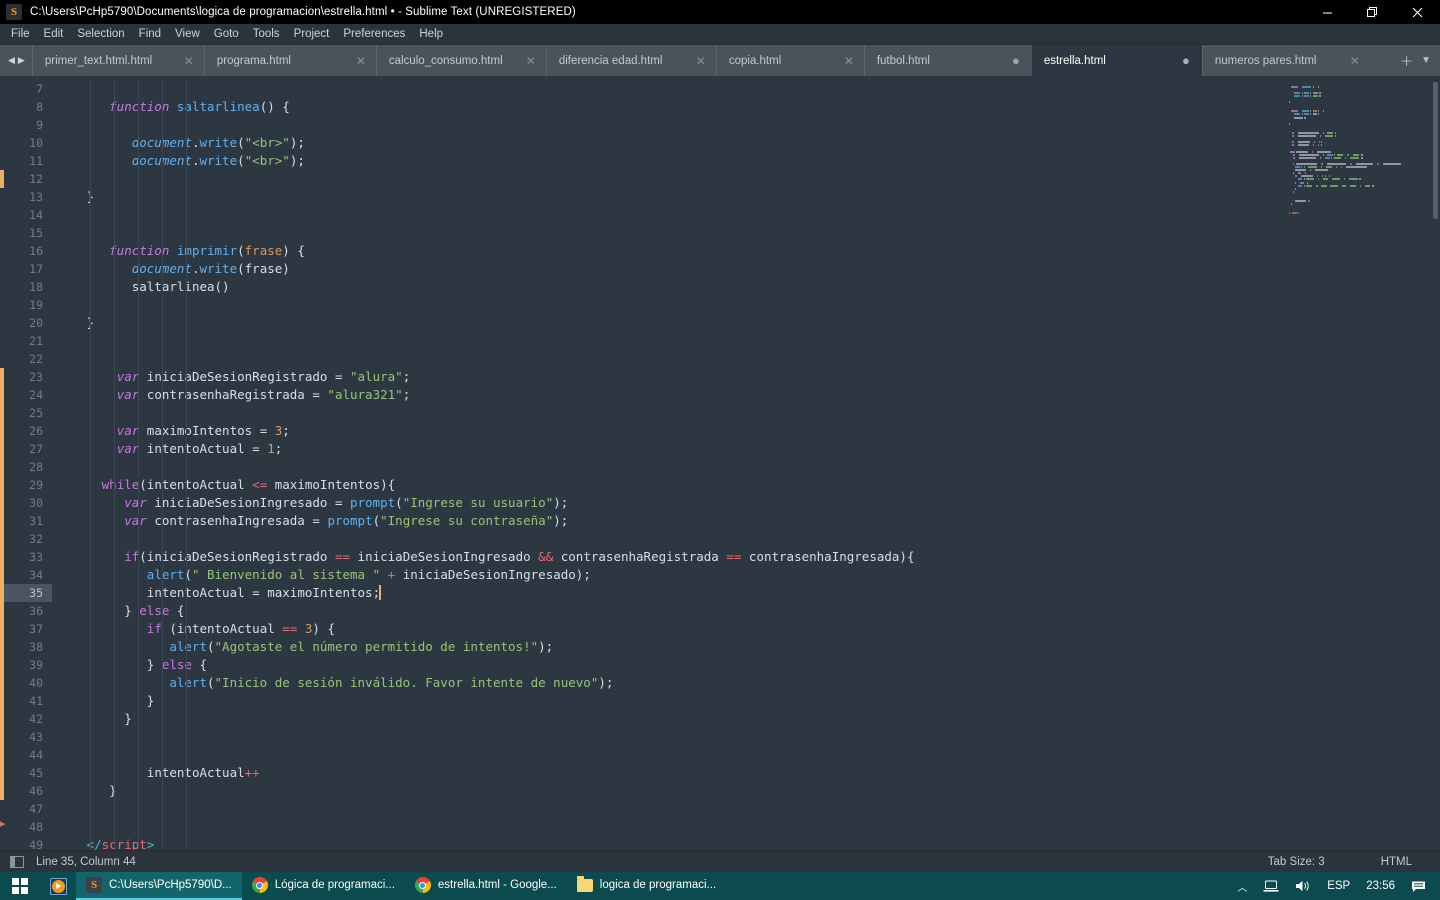  I want to click on tab-calculo-consumo-html: calculo_consumo.html ✕, so click(460, 60).